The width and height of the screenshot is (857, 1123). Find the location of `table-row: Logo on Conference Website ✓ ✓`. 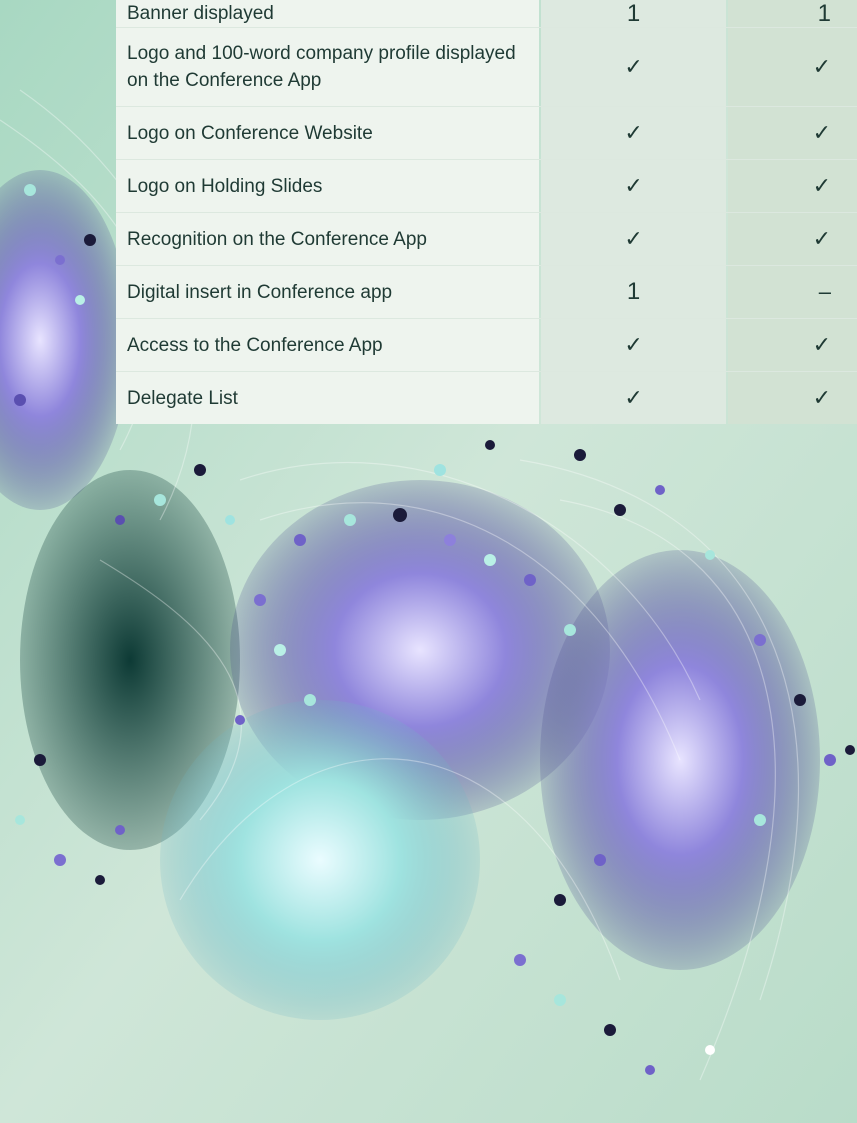

table-row: Logo on Conference Website ✓ ✓ is located at coordinates (486, 133).